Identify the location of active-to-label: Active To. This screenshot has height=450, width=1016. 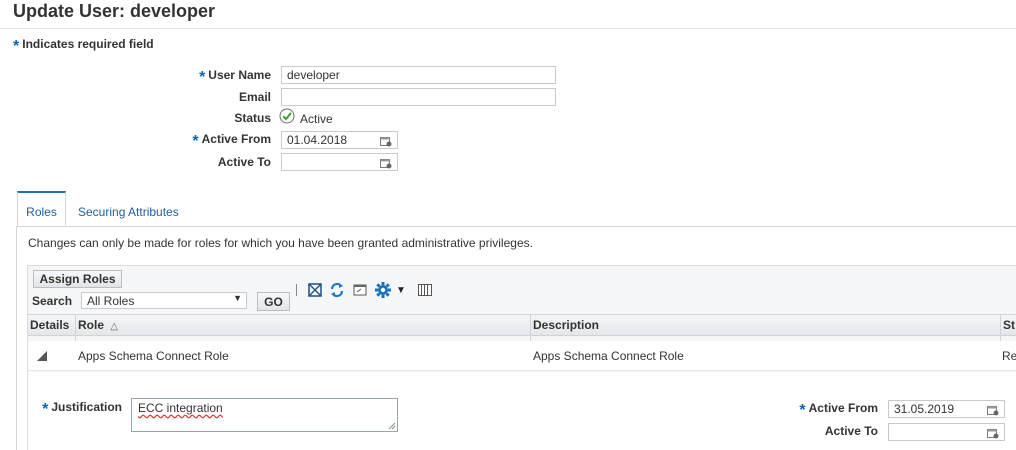
(244, 162).